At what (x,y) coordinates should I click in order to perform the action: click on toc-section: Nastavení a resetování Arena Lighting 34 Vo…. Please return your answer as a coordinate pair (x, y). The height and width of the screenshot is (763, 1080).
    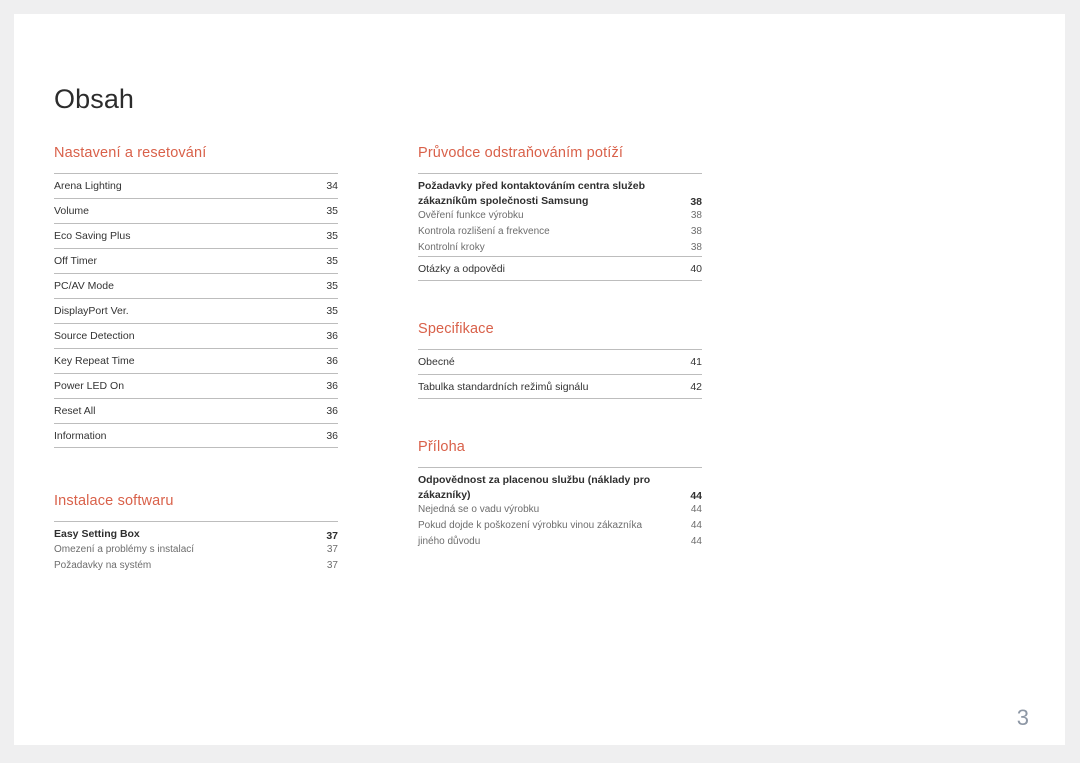
    Looking at the image, I should click on (196, 296).